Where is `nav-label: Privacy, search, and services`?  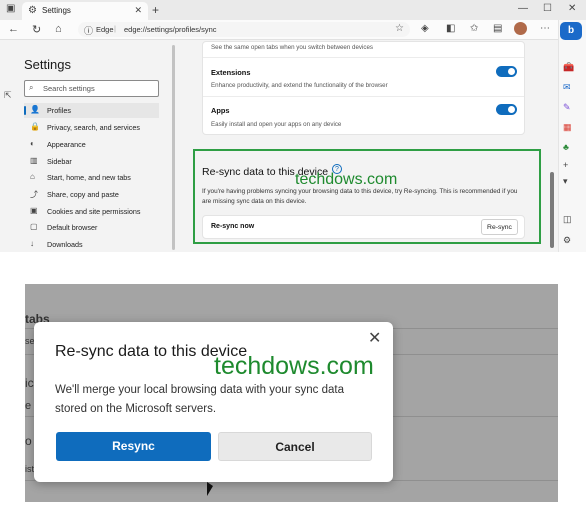
nav-label: Privacy, search, and services is located at coordinates (93, 127).